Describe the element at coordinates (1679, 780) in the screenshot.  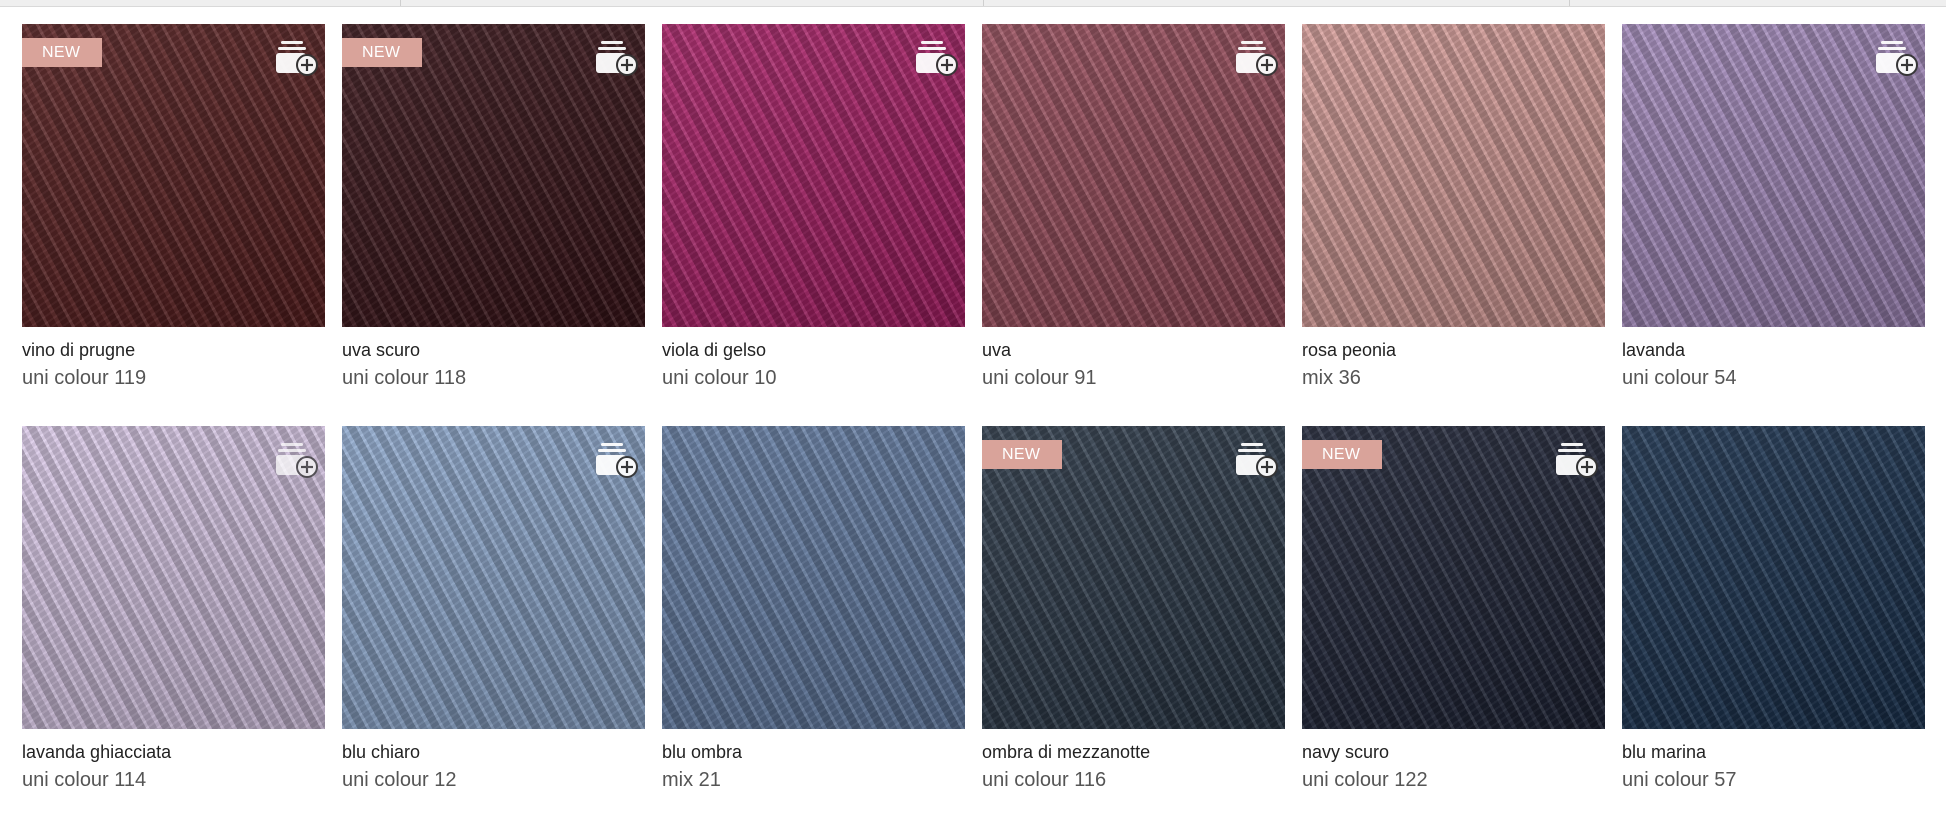
I see `colour-code: uni colour 57` at that location.